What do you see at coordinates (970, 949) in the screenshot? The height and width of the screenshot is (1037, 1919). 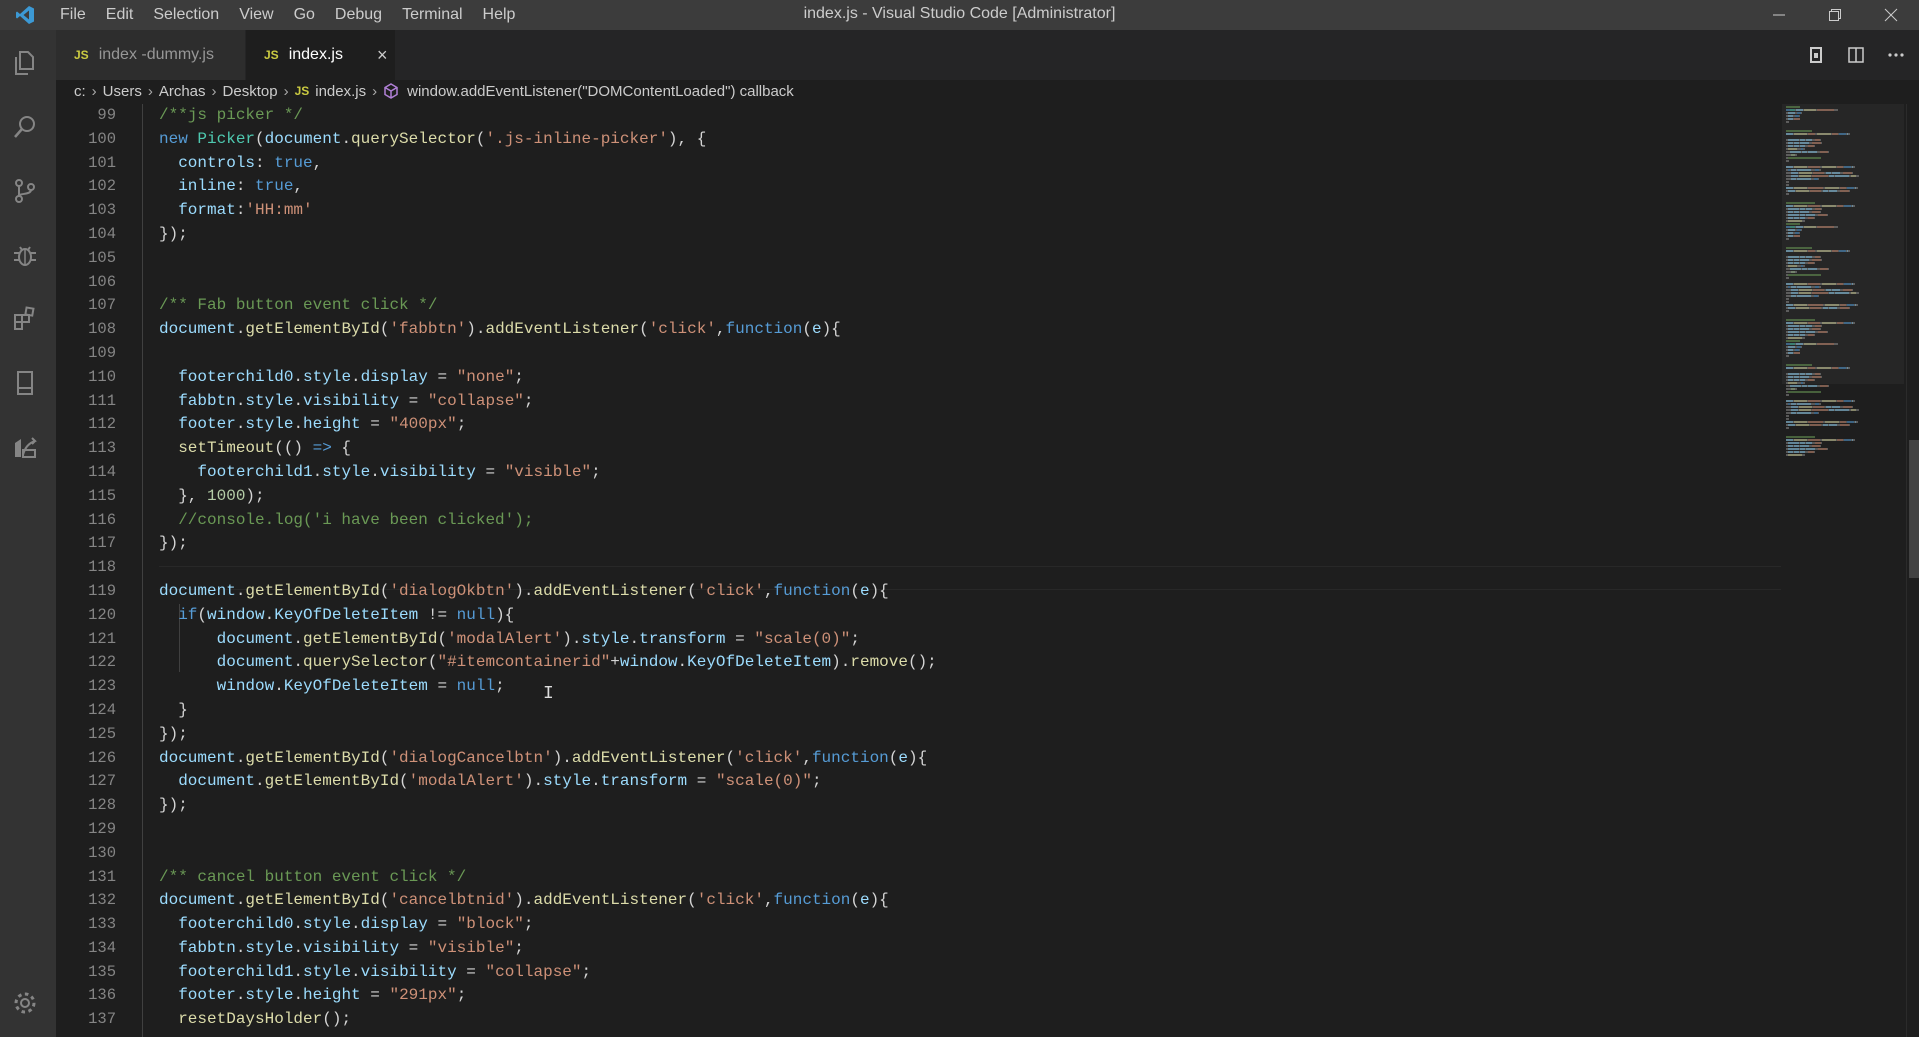 I see `code-line: fabbtn.style.visibility = "visible";` at bounding box center [970, 949].